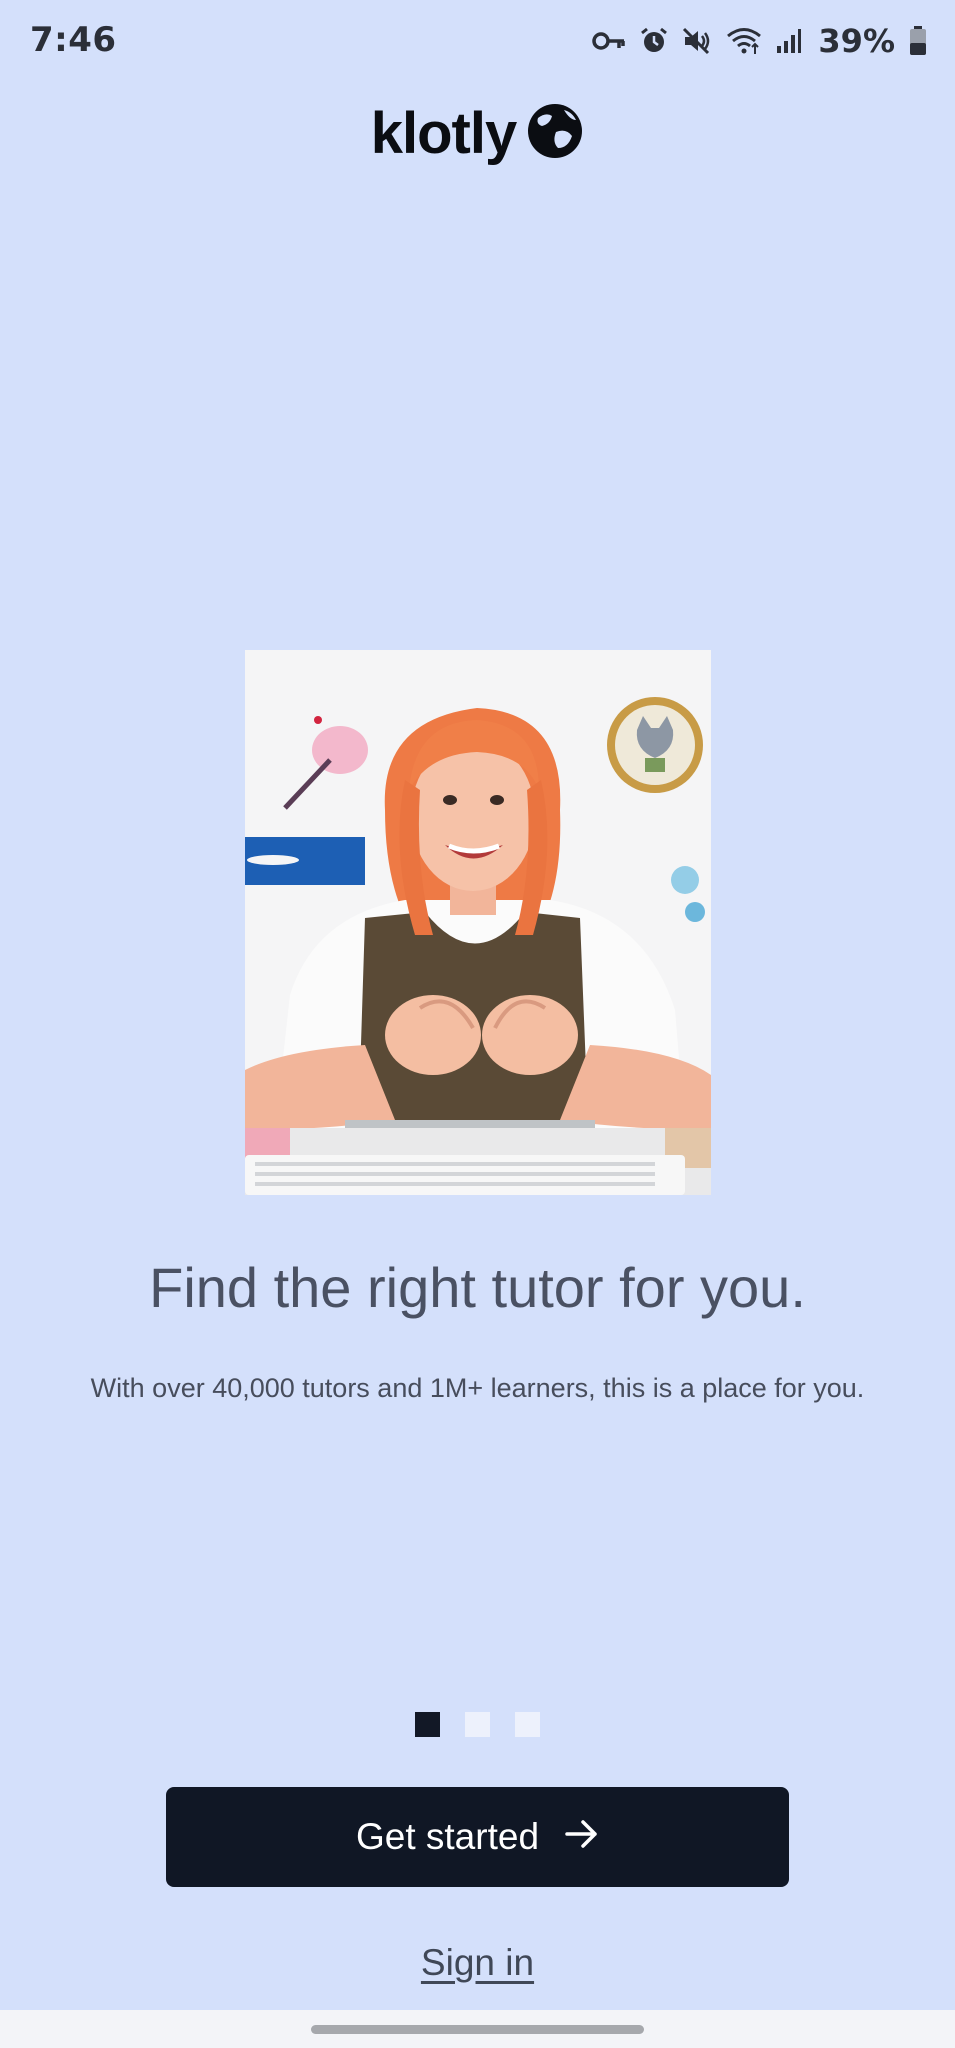  Describe the element at coordinates (744, 41) in the screenshot. I see `wifi-icon` at that location.